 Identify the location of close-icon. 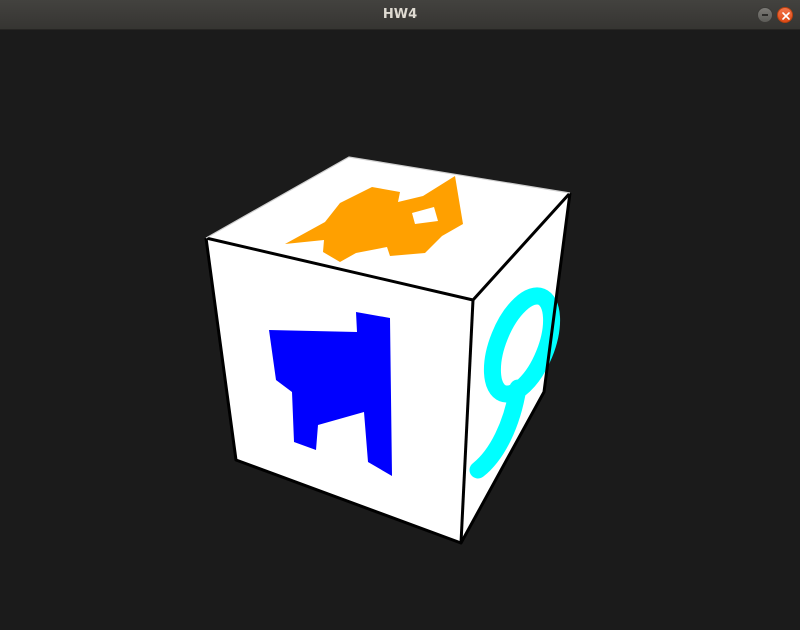
(786, 16).